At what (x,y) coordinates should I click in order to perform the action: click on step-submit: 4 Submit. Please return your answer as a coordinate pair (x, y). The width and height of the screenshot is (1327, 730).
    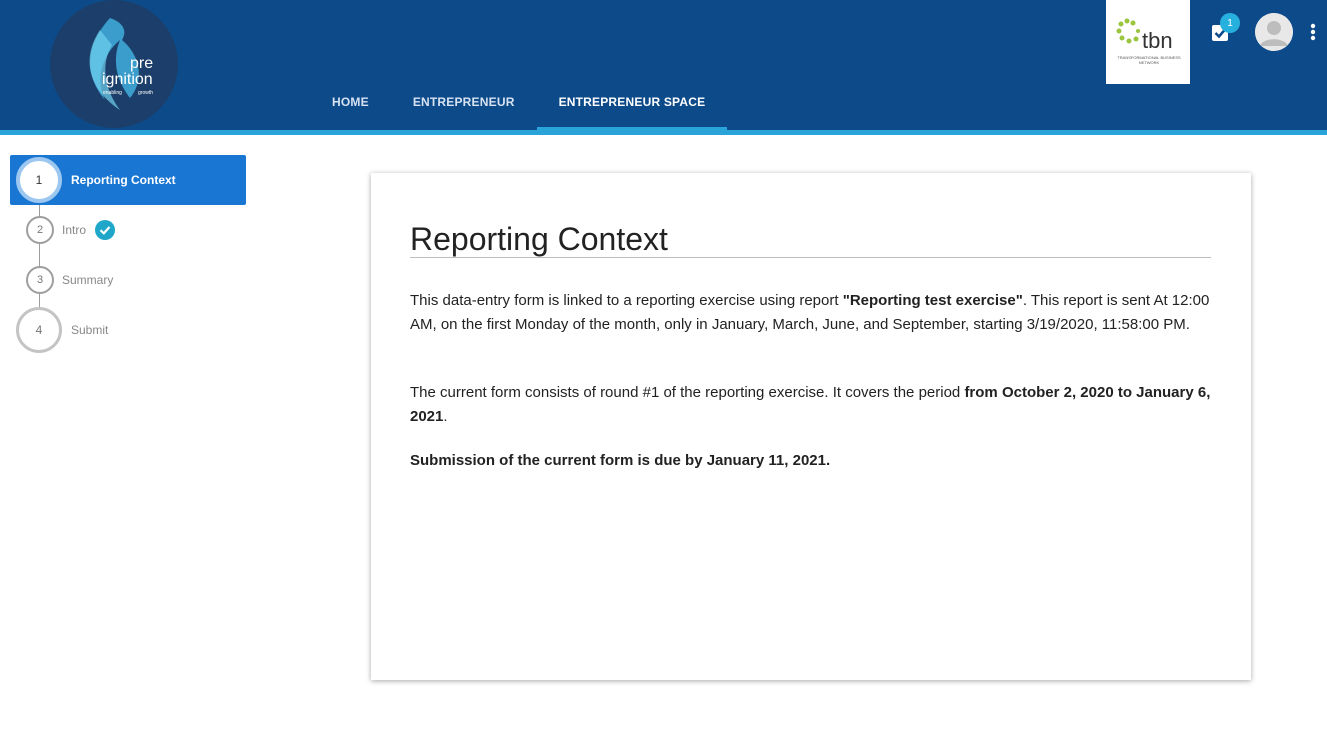
    Looking at the image, I should click on (128, 330).